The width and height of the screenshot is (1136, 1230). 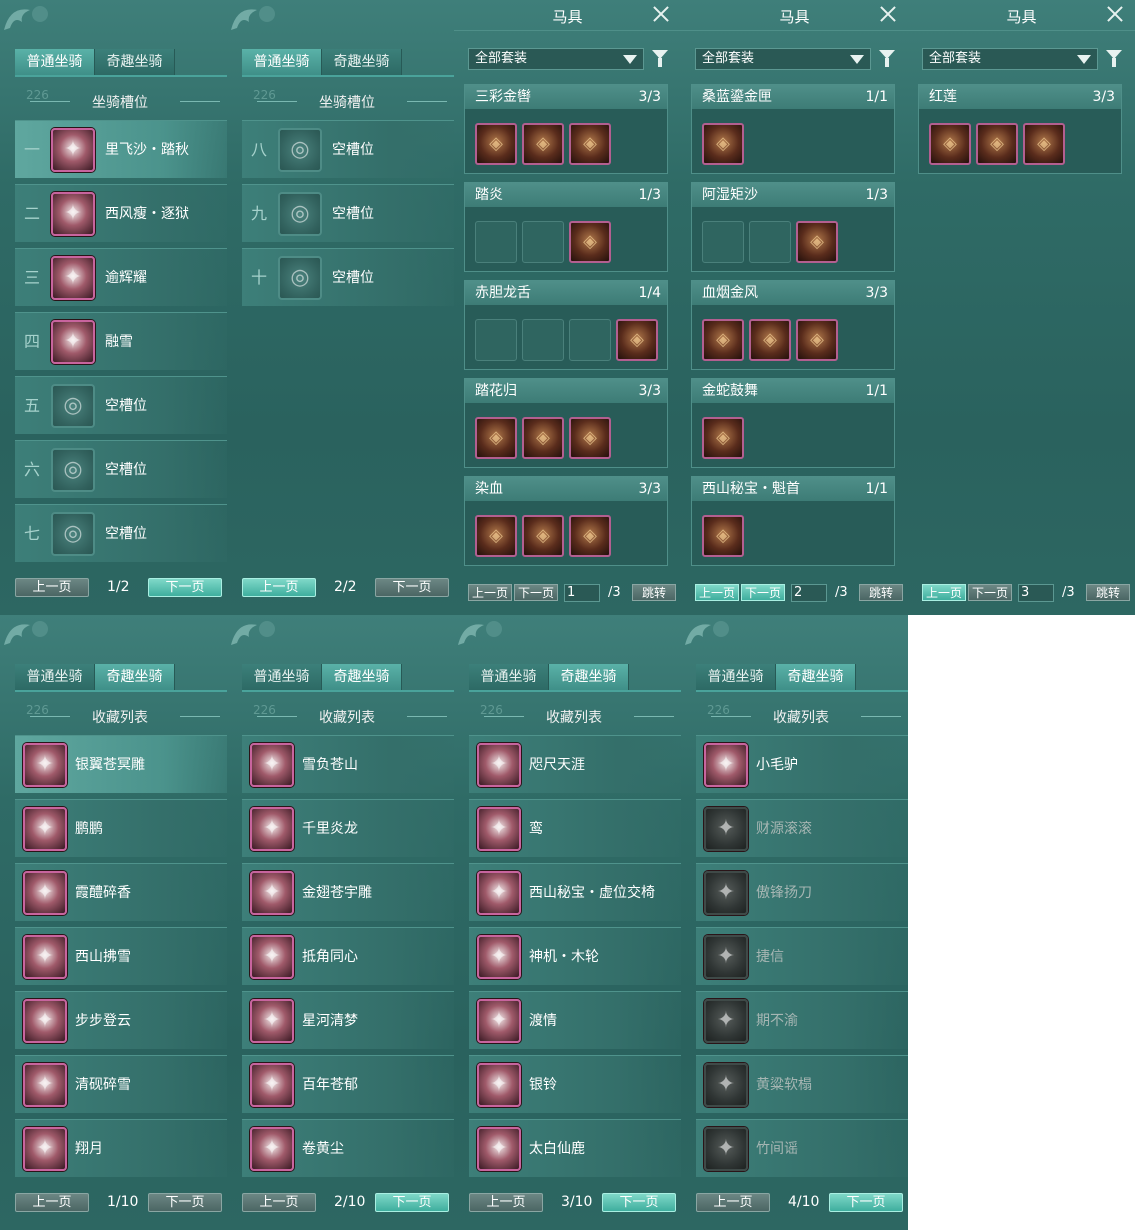 I want to click on collection-row: ✦ 黄粱软榻, so click(x=802, y=1084).